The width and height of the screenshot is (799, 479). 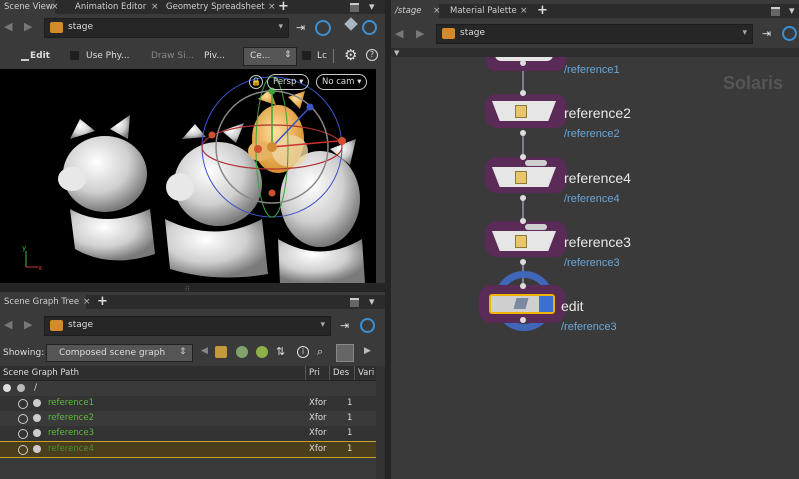 I want to click on tab-scene-graph-tree: Scene Graph Tree, so click(x=43, y=302).